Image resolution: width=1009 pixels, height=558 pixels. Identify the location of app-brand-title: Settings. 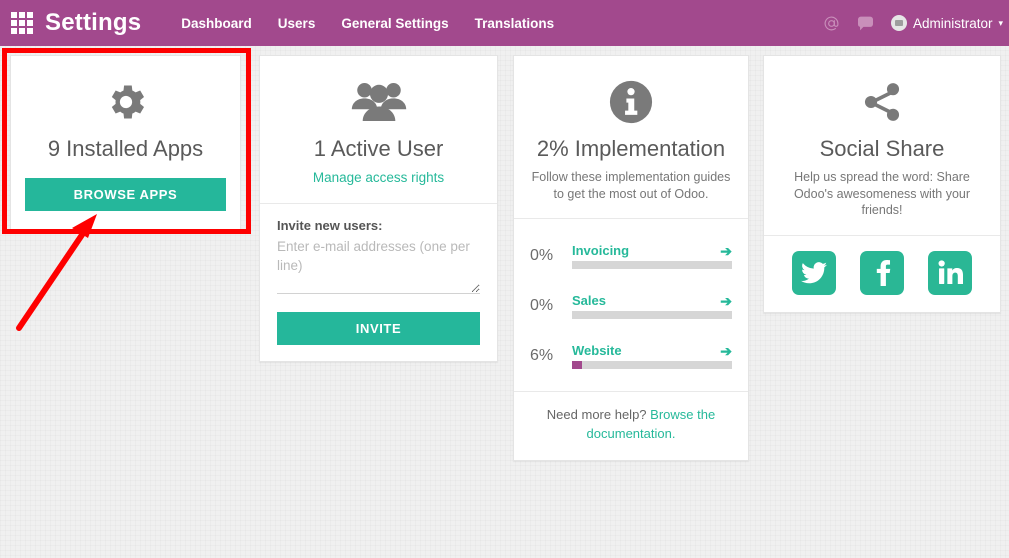
(93, 22).